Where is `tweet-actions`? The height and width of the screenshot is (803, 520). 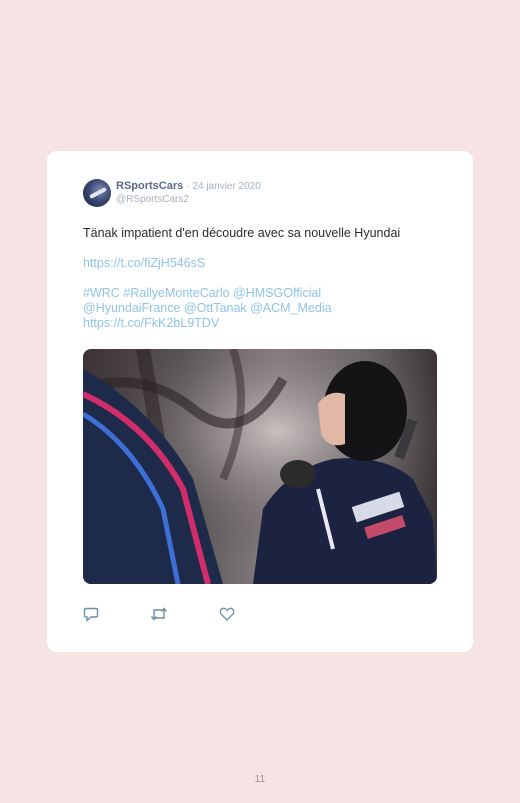
tweet-actions is located at coordinates (183, 615).